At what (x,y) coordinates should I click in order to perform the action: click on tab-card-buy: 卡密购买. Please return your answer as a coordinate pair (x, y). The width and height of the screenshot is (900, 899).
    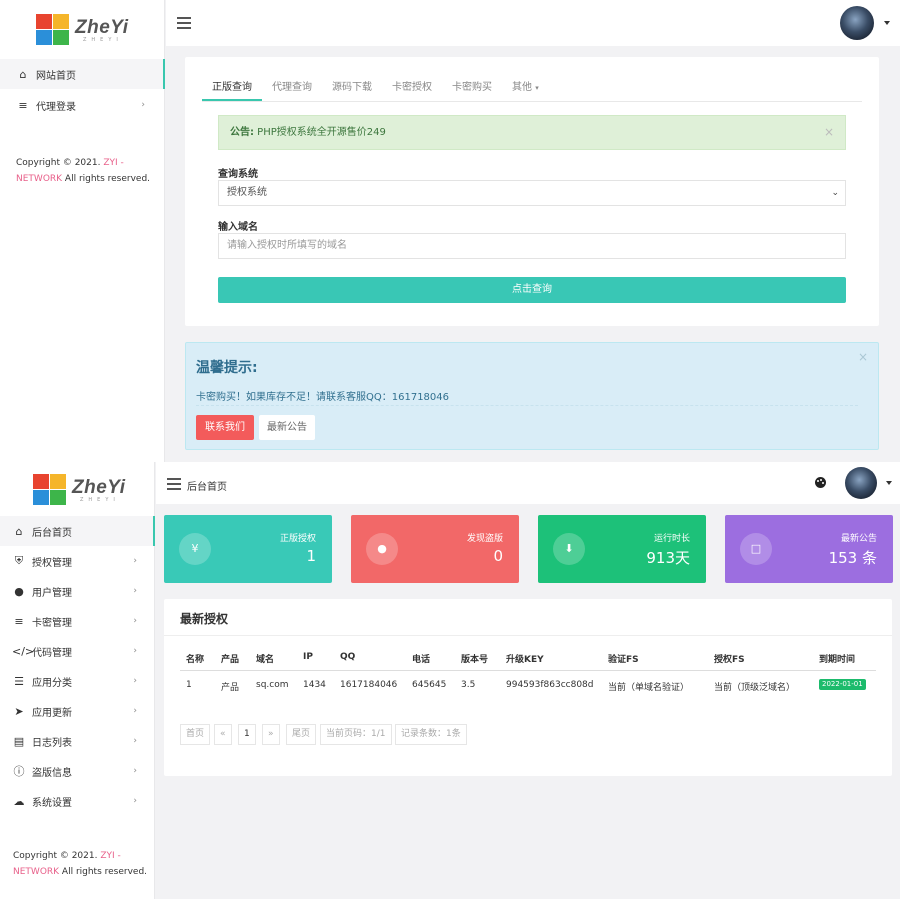
    Looking at the image, I should click on (472, 88).